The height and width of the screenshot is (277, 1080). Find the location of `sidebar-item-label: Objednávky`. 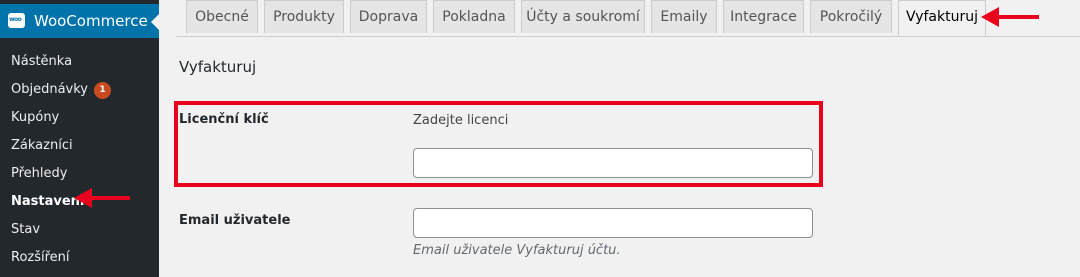

sidebar-item-label: Objednávky is located at coordinates (50, 89).